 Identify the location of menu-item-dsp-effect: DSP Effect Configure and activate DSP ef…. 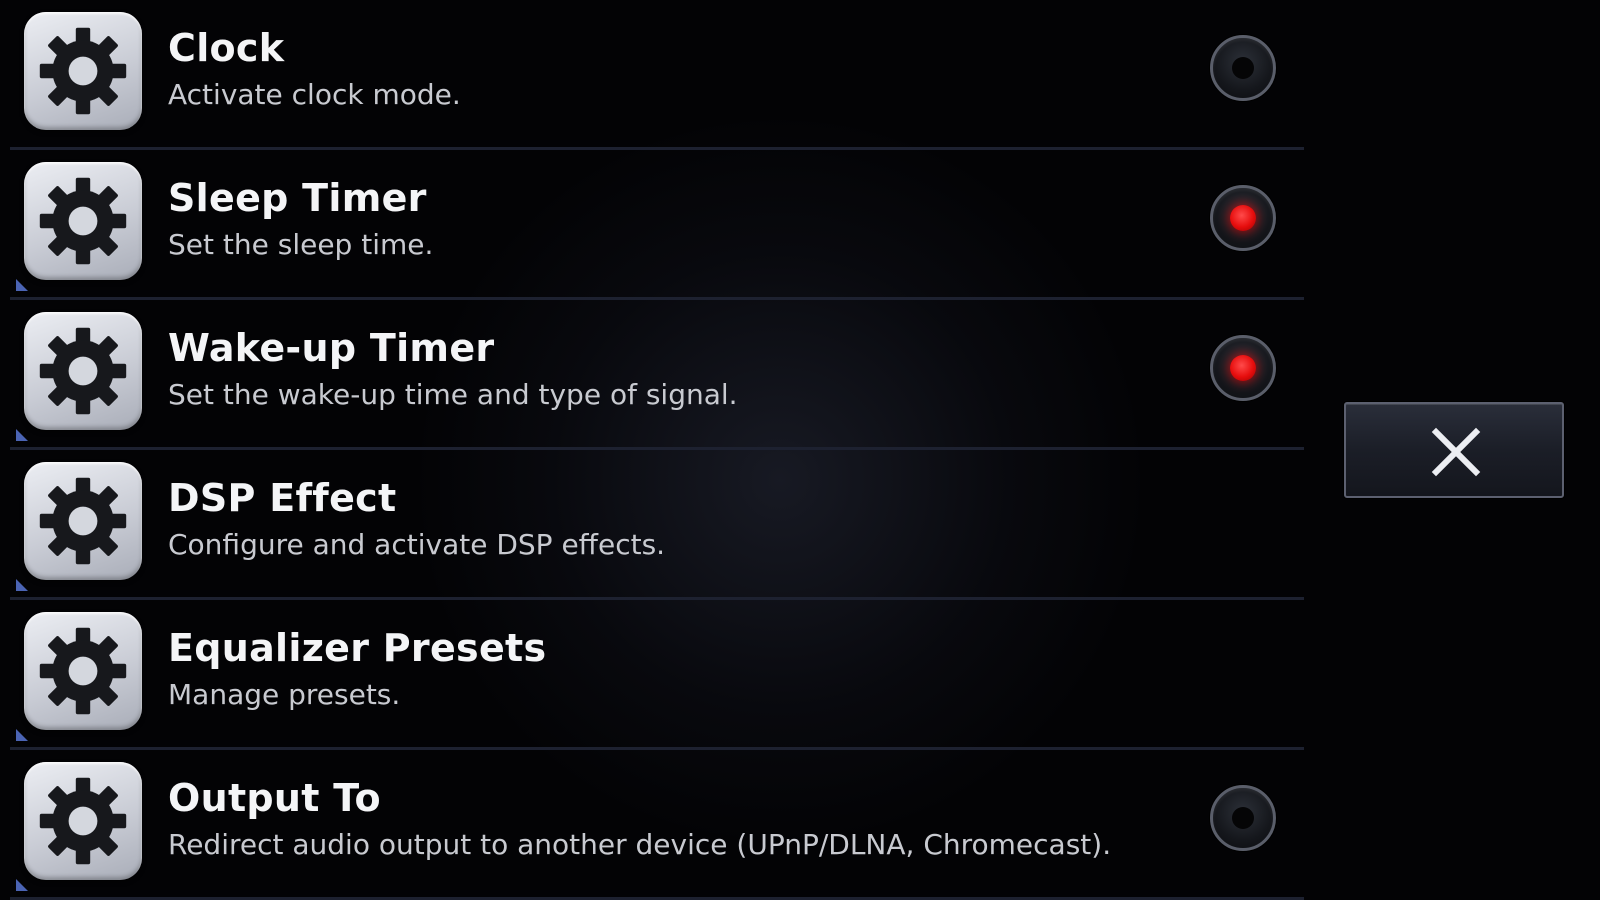
(657, 525).